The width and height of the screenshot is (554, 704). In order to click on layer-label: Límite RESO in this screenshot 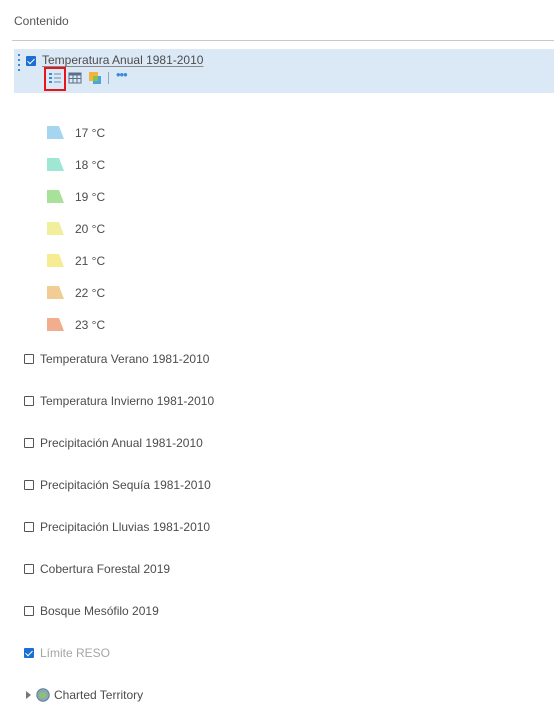, I will do `click(75, 653)`.